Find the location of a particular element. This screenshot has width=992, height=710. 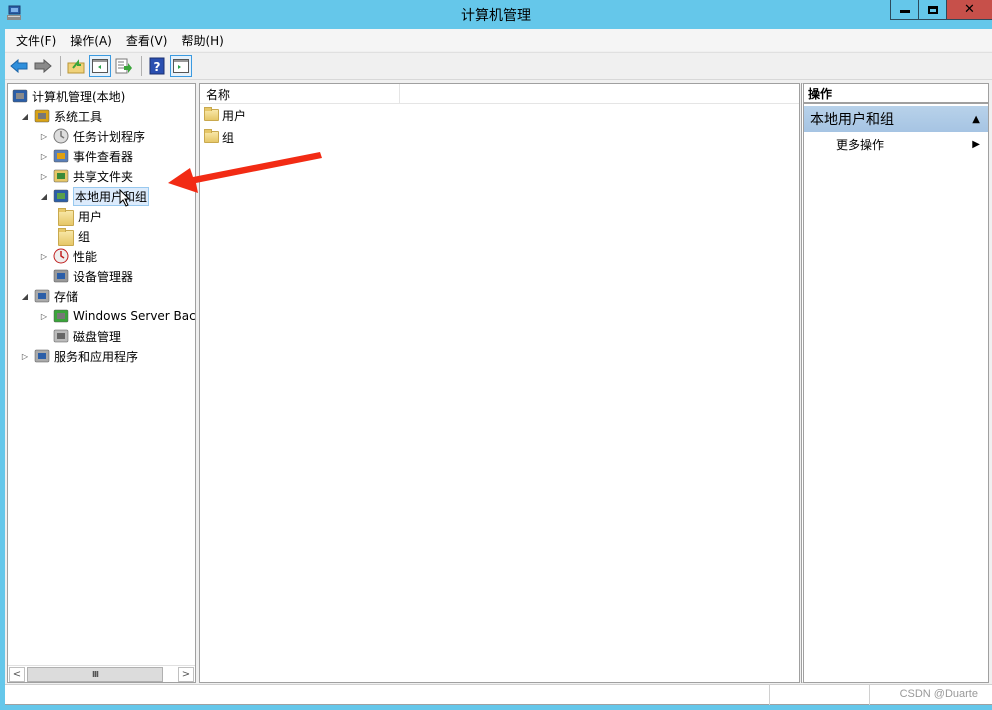

back-icon is located at coordinates (19, 66).